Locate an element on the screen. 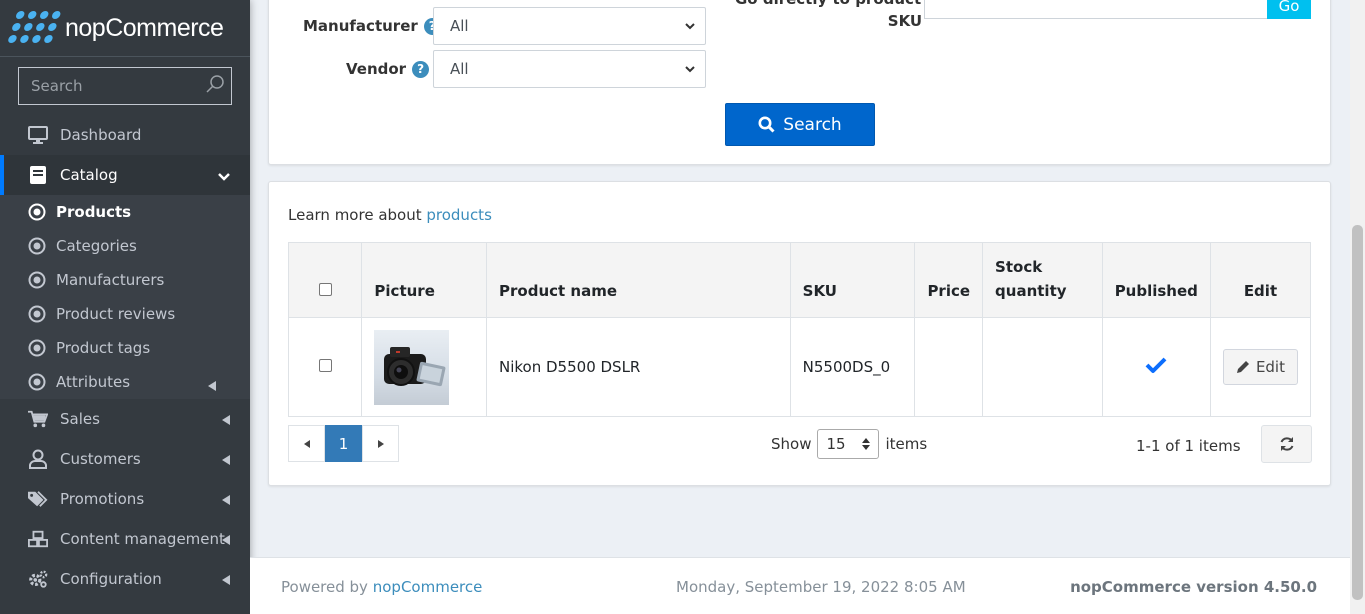 The image size is (1365, 614). checkmark-icon is located at coordinates (1156, 365).